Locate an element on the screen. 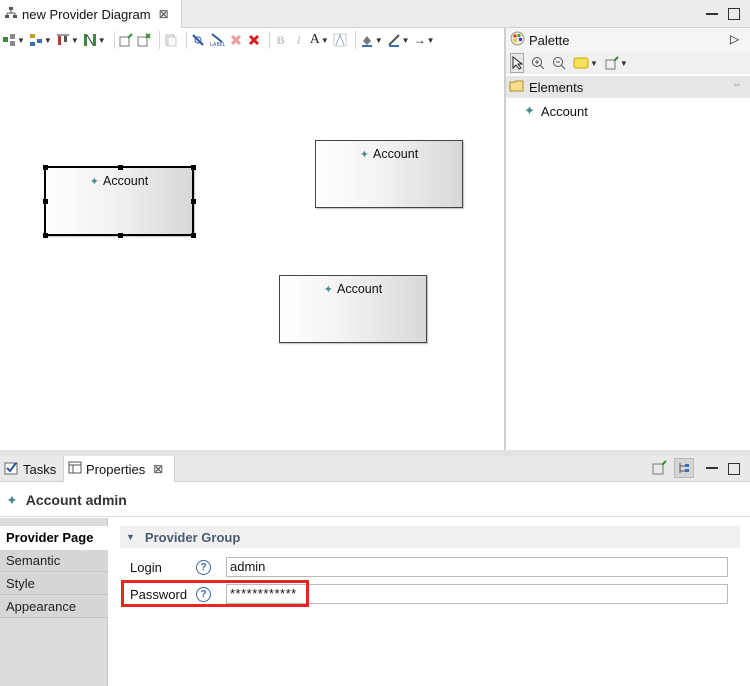 This screenshot has height=686, width=750. provider-group-header: ▼ Provider Group is located at coordinates (430, 537).